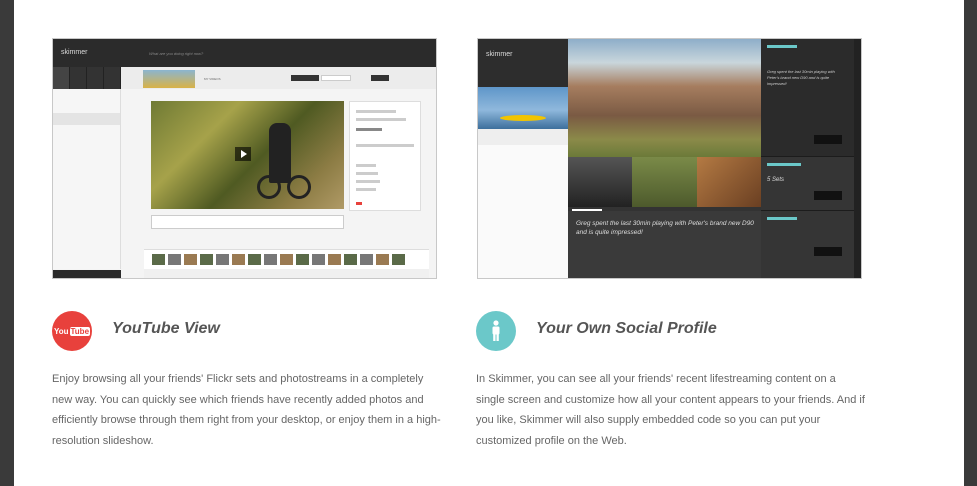 The image size is (977, 486). I want to click on nav-tabs, so click(87, 78).